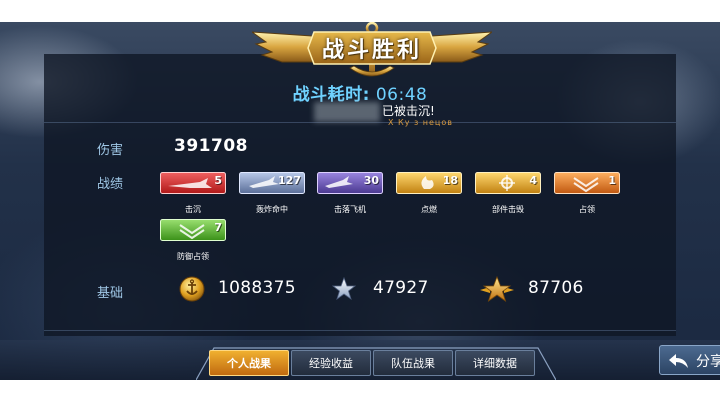 This screenshot has width=720, height=404. Describe the element at coordinates (193, 230) in the screenshot. I see `medal-defend-capture: 7` at that location.